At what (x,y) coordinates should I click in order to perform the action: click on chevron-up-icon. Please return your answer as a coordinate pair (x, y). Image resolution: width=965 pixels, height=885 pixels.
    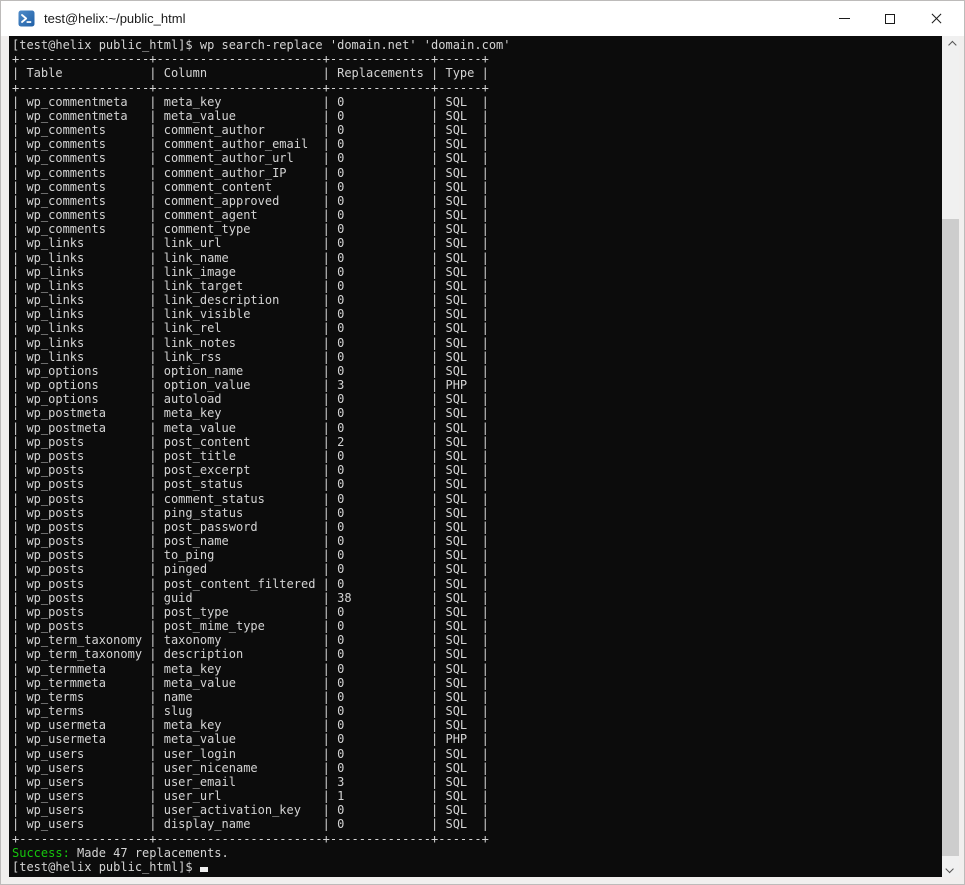
    Looking at the image, I should click on (952, 44).